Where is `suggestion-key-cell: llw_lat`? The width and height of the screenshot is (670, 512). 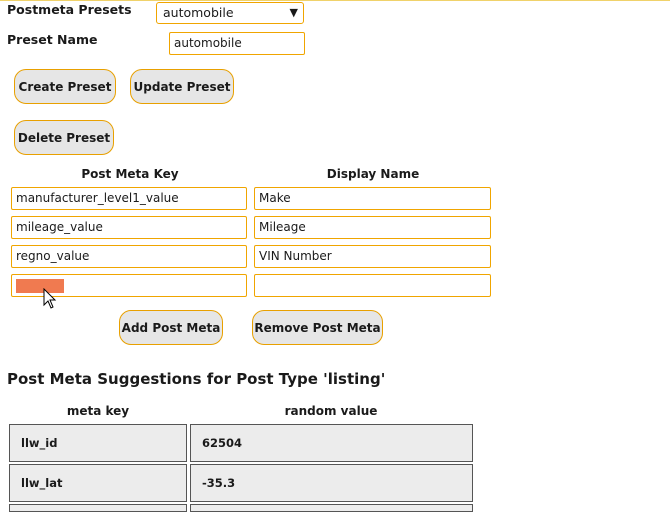 suggestion-key-cell: llw_lat is located at coordinates (98, 483).